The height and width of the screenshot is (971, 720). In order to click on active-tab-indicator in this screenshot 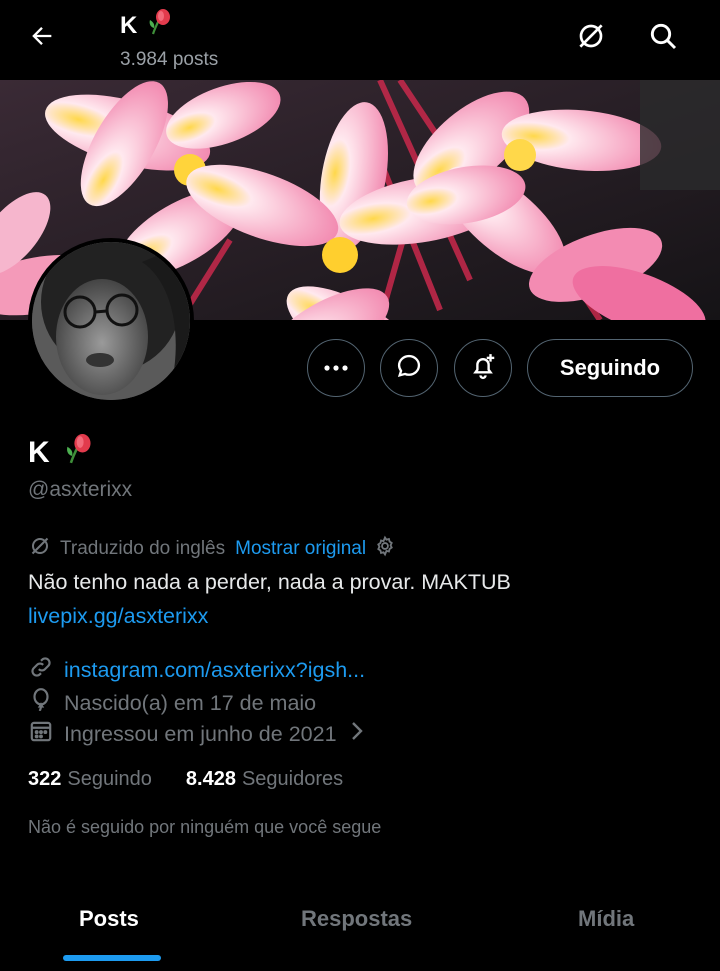, I will do `click(112, 958)`.